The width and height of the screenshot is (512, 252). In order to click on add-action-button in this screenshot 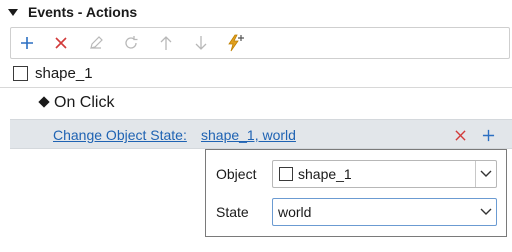, I will do `click(488, 135)`.